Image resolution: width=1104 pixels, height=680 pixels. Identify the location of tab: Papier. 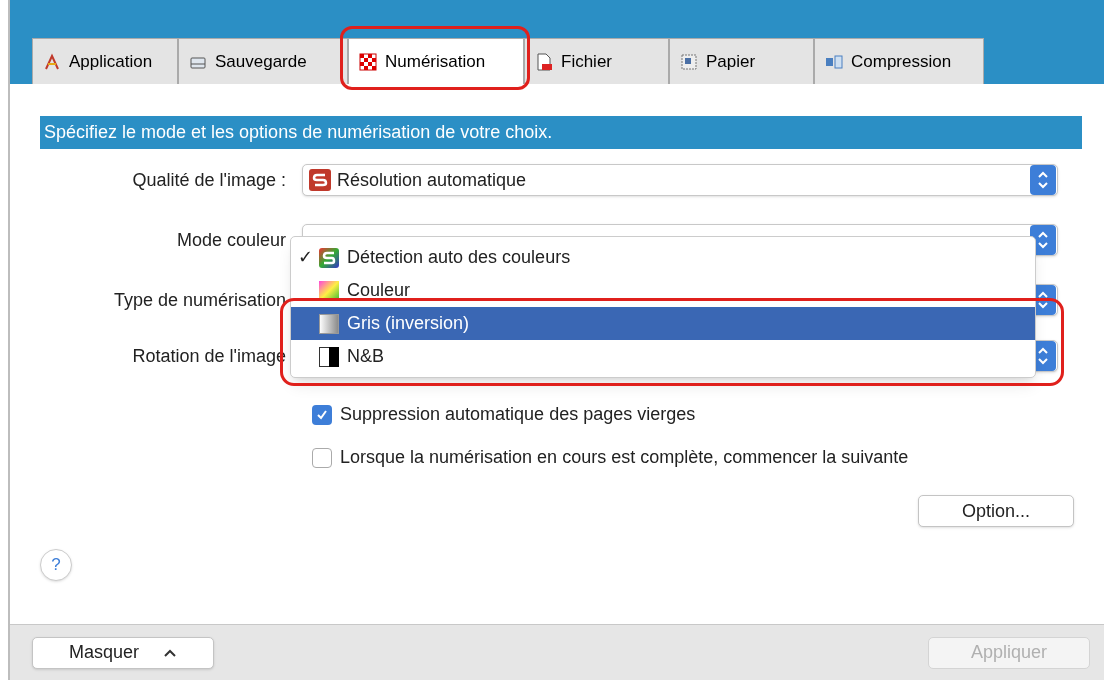
(741, 61).